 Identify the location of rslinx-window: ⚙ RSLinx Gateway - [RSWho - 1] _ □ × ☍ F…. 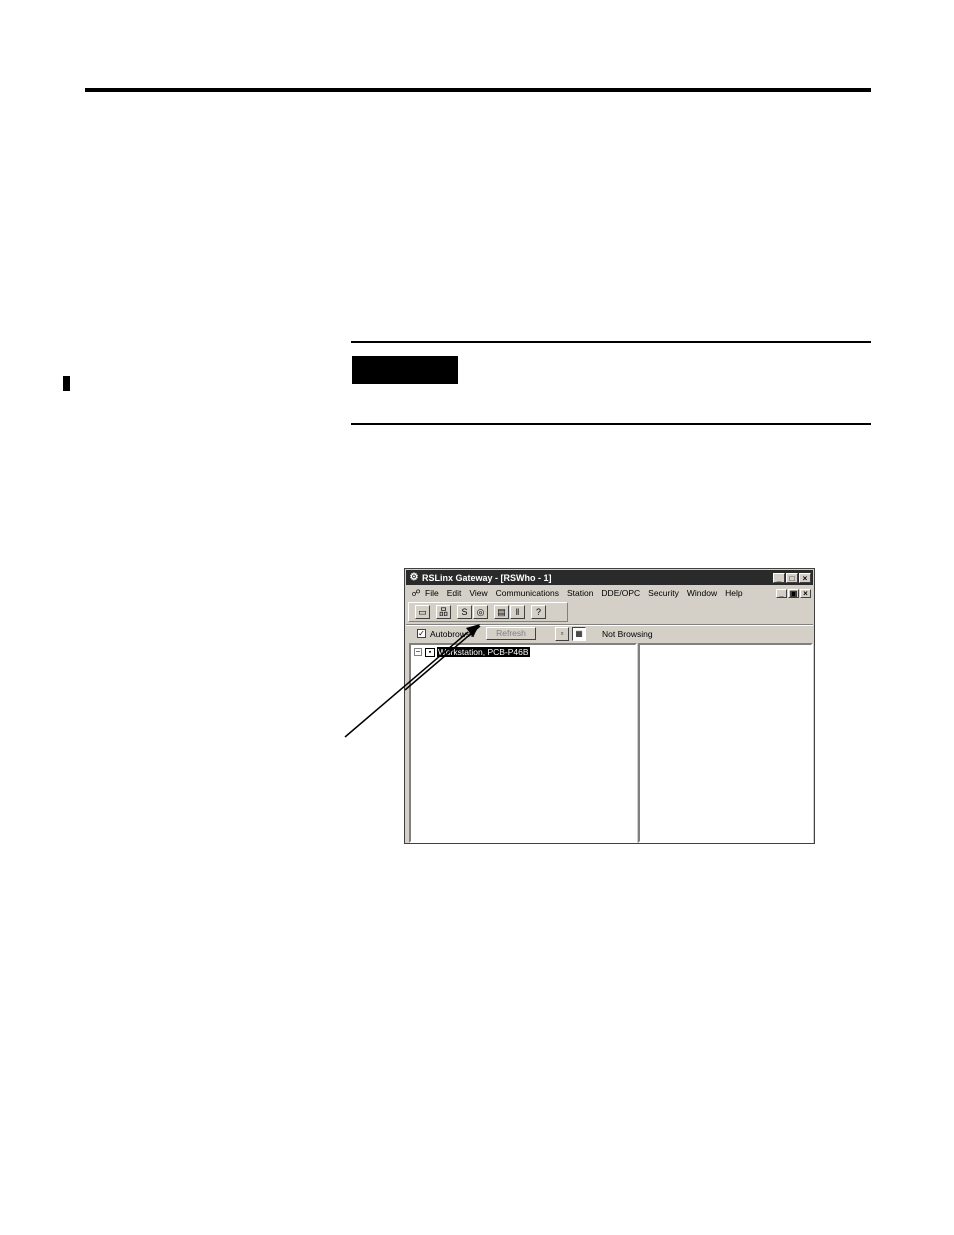
(609, 706).